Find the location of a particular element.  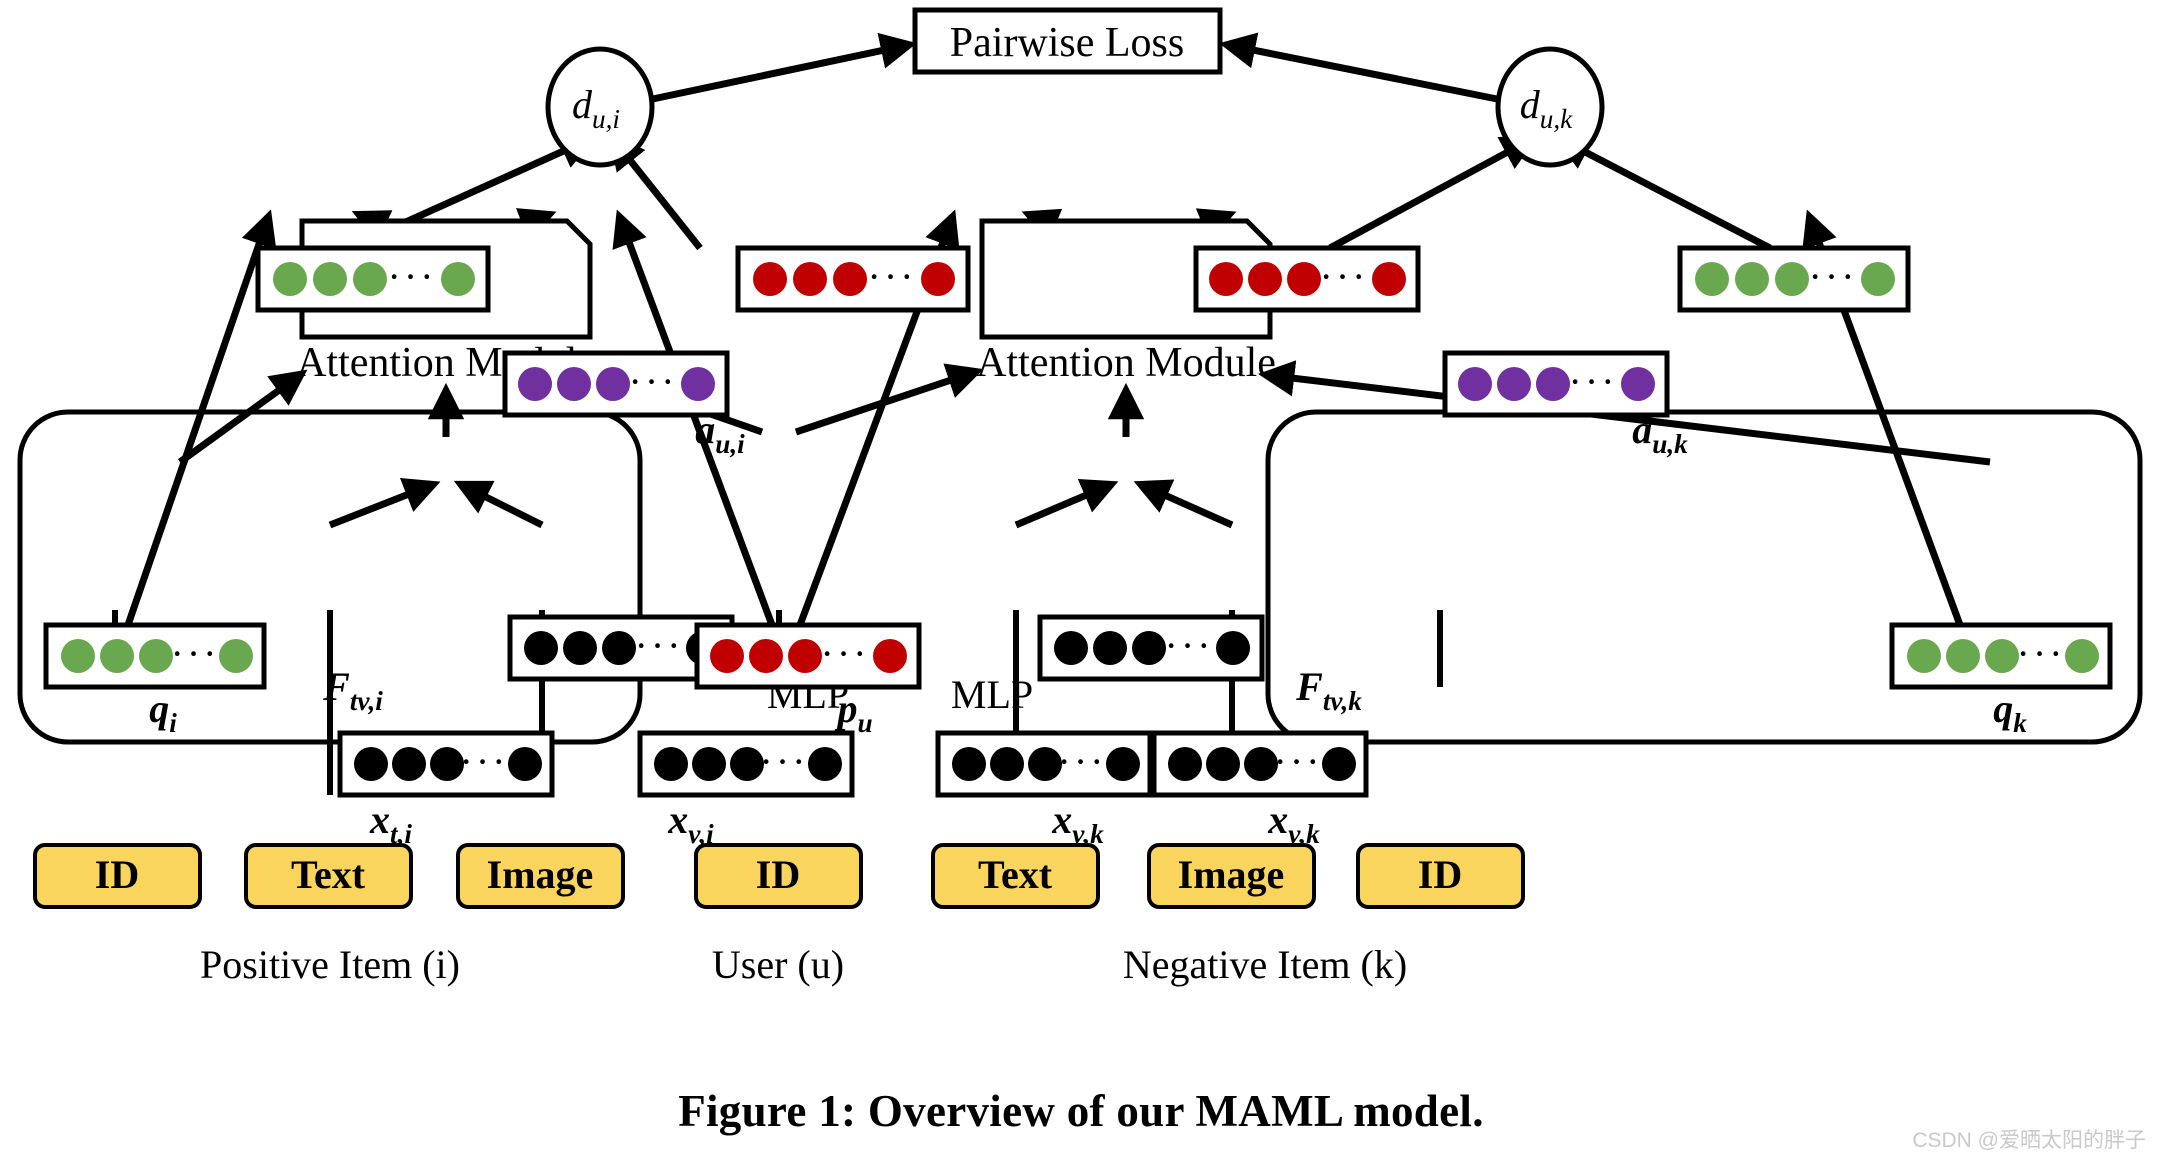

source-box-negative-image: Image is located at coordinates (1231, 876).